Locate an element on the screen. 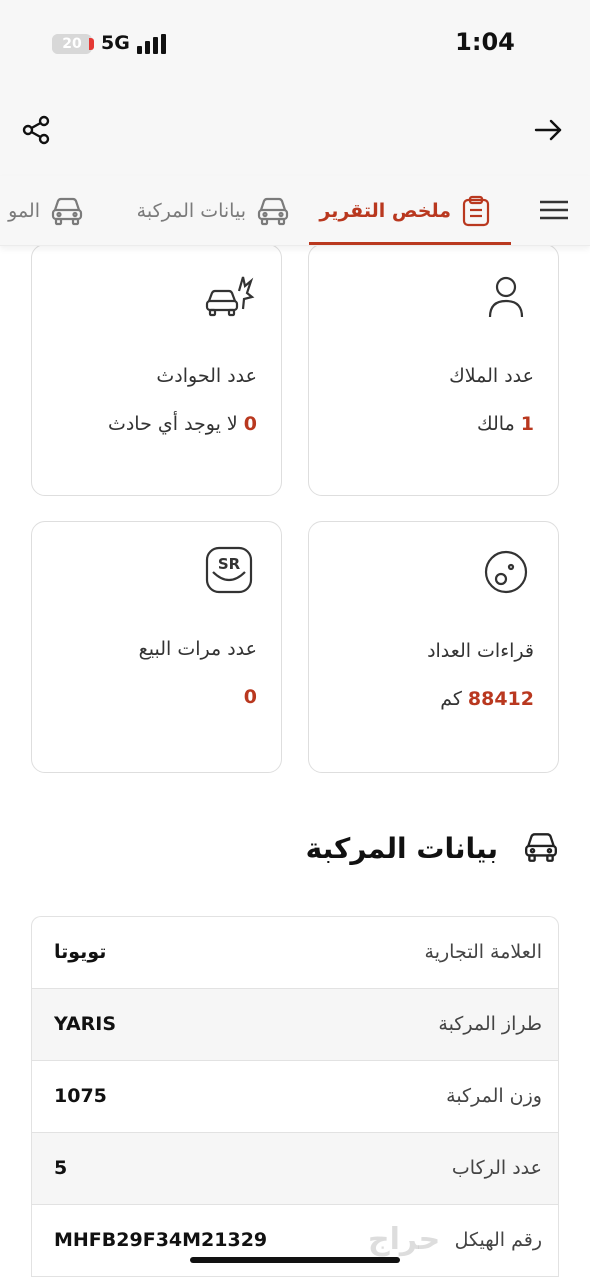 This screenshot has height=1280, width=590. tab-label: المو is located at coordinates (24, 211).